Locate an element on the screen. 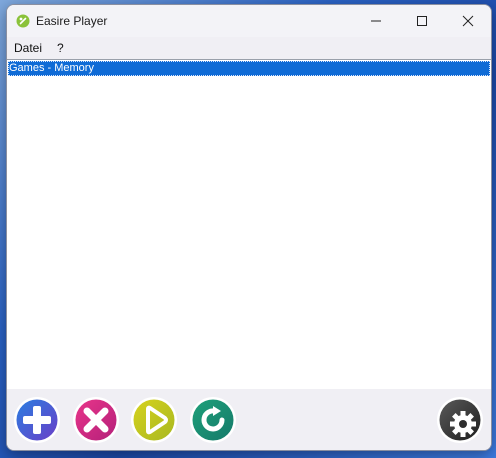 The height and width of the screenshot is (458, 496). maximize-button is located at coordinates (422, 21).